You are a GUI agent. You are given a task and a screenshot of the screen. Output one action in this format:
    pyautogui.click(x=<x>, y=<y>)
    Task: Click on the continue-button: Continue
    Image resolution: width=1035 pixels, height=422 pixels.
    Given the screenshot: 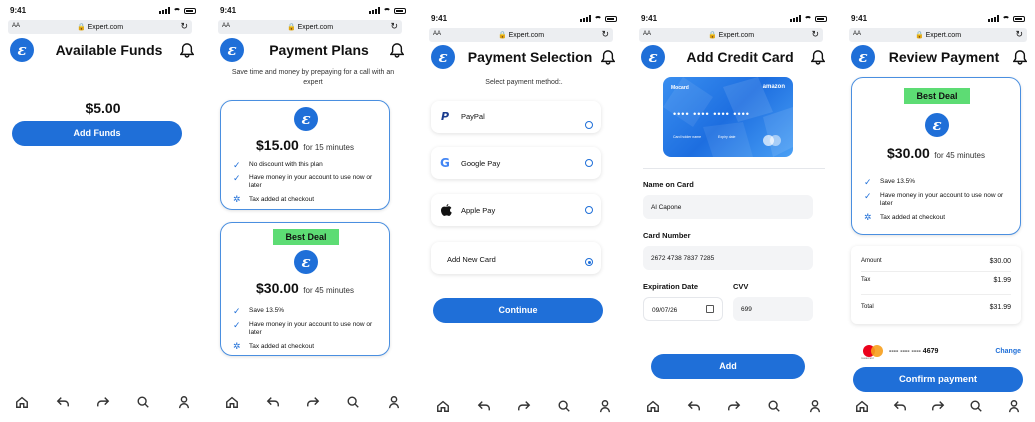 What is the action you would take?
    pyautogui.click(x=518, y=310)
    